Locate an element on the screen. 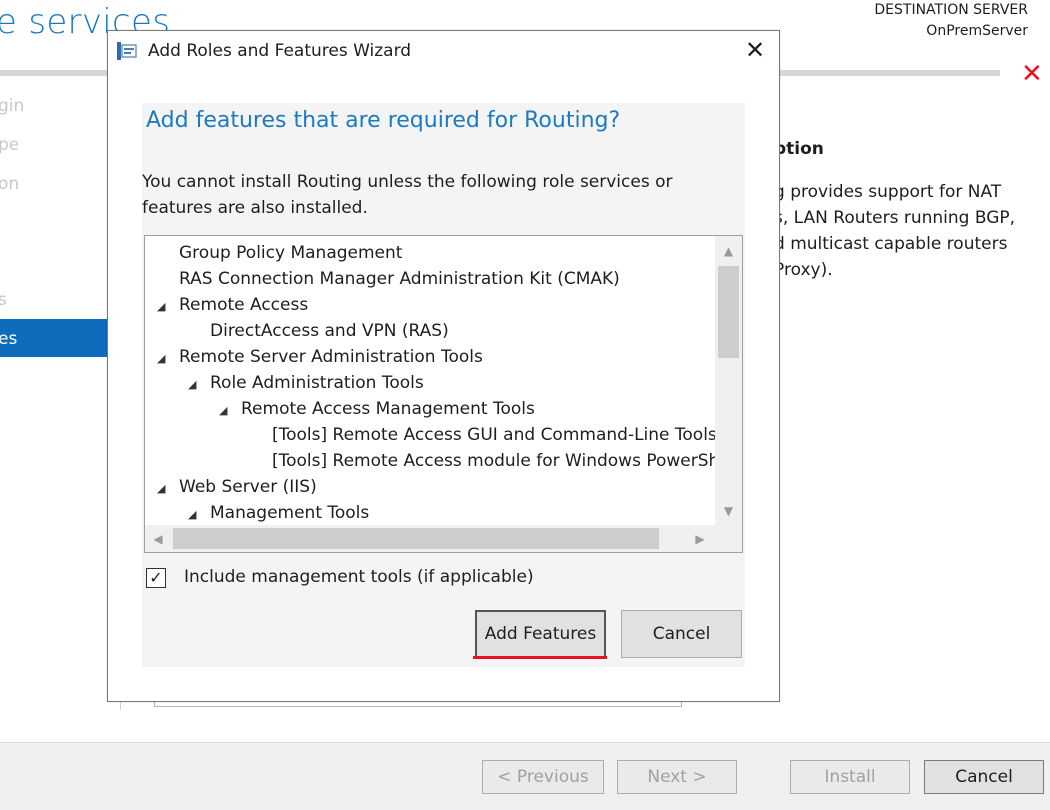 This screenshot has height=810, width=1050. horizontal-scroll-thumb is located at coordinates (416, 538).